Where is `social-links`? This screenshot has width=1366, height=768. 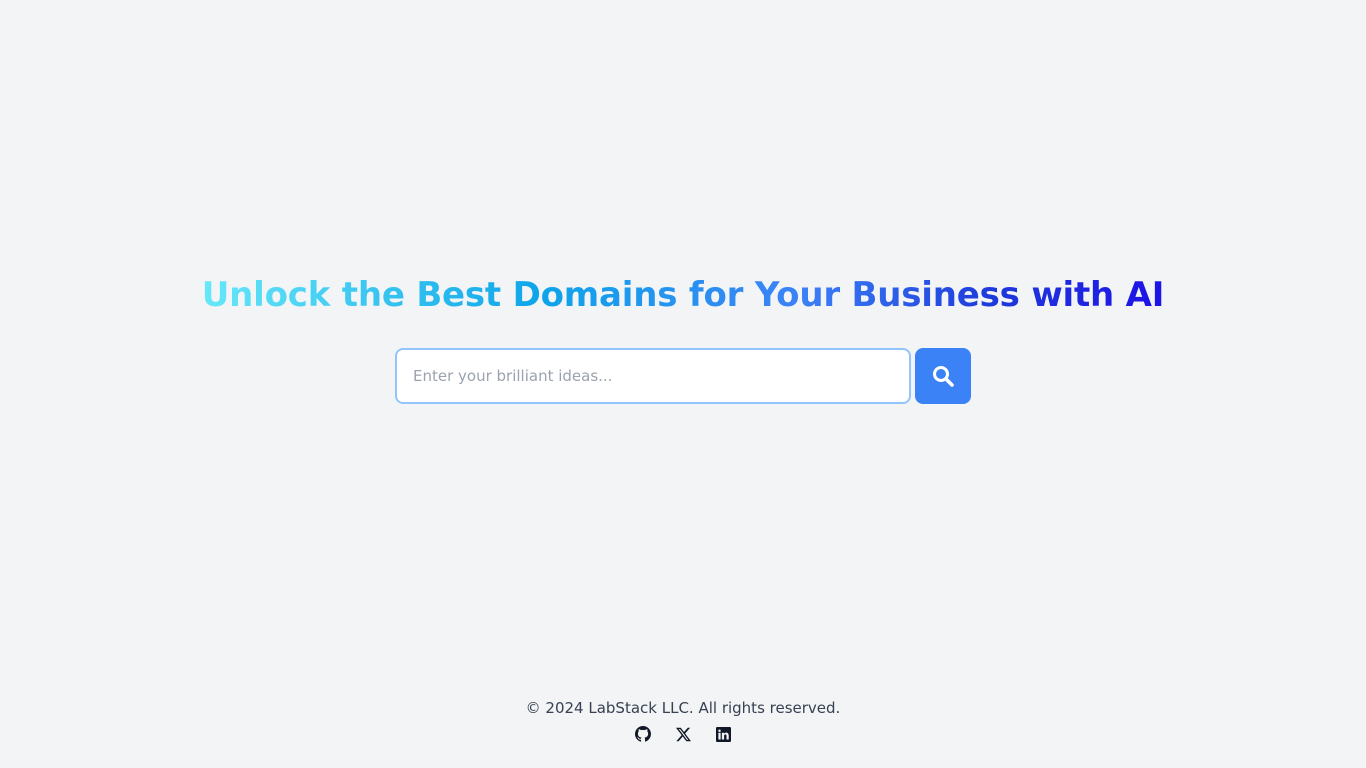 social-links is located at coordinates (683, 734).